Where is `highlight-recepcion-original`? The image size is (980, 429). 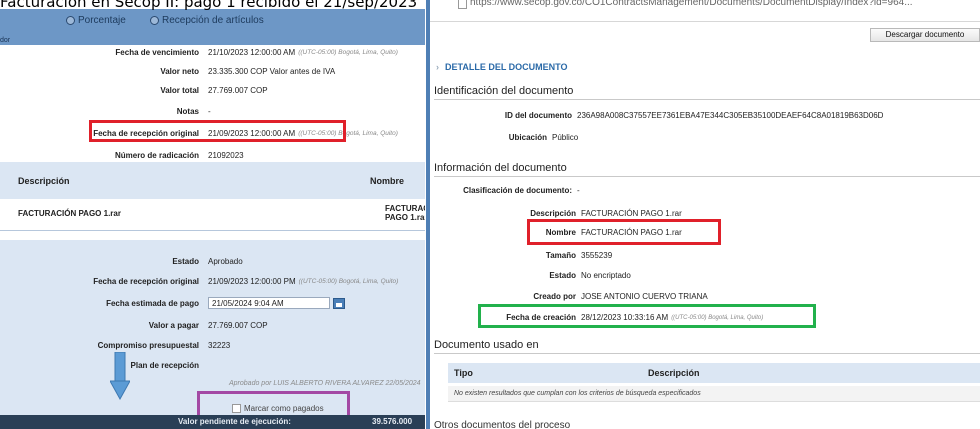
highlight-recepcion-original is located at coordinates (217, 131).